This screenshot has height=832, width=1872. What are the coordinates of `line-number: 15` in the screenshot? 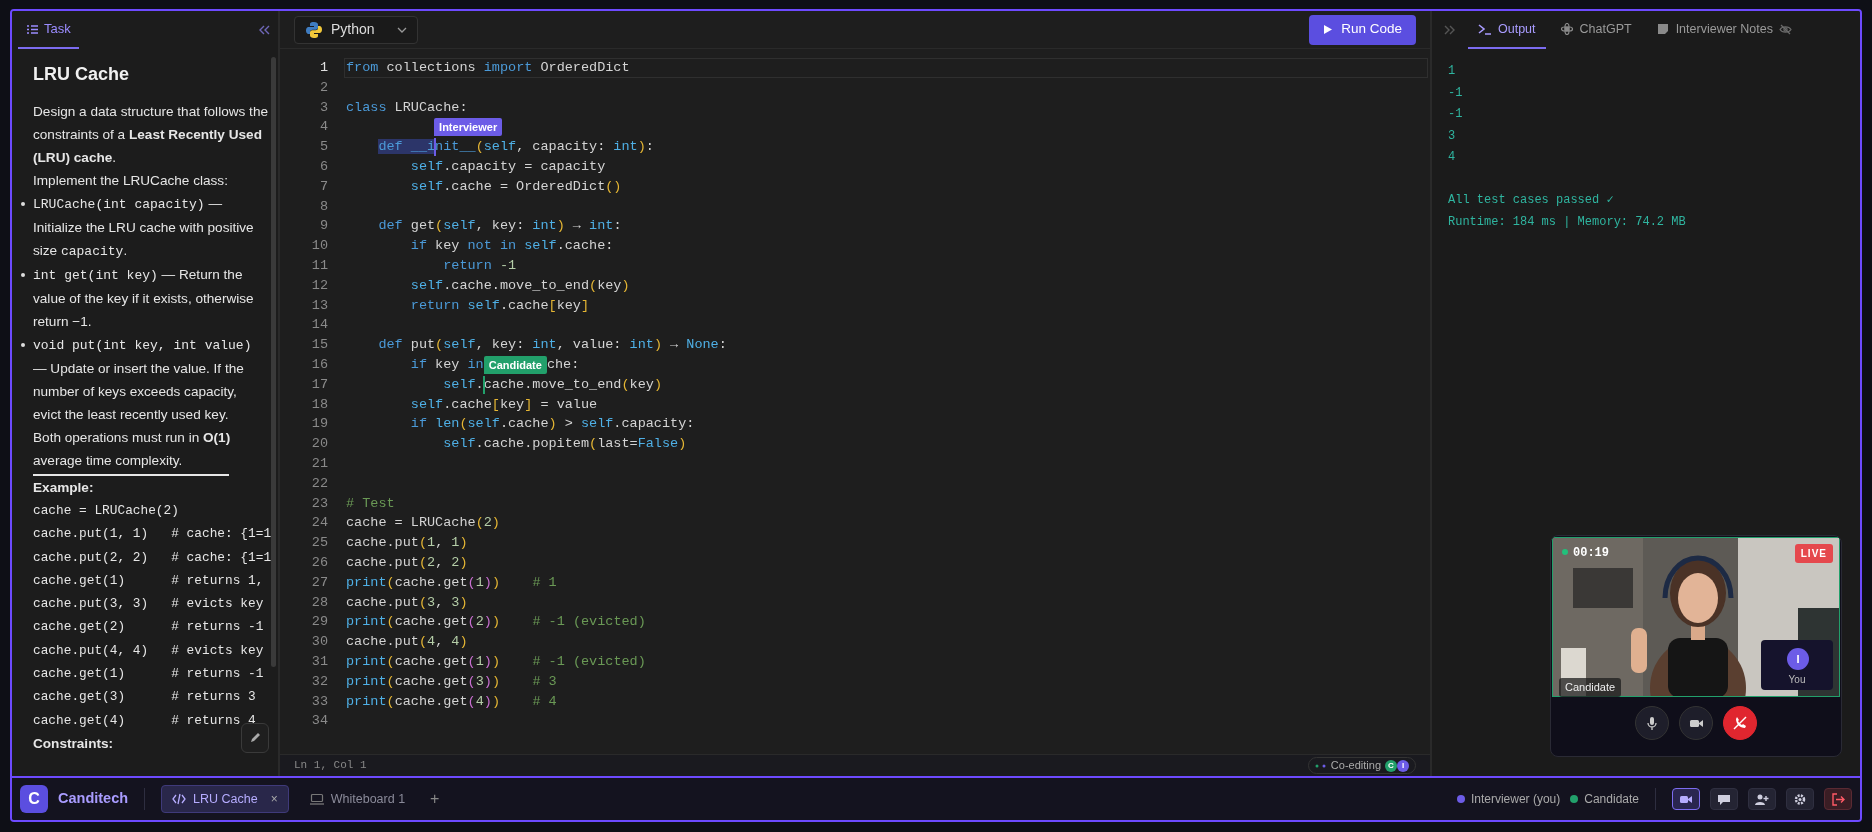 It's located at (319, 345).